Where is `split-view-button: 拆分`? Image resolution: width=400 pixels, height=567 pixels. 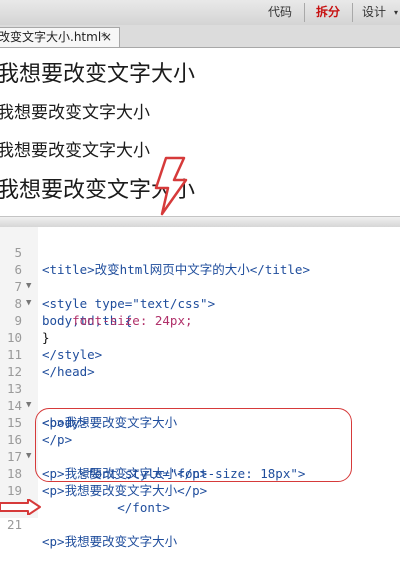
split-view-button: 拆分 is located at coordinates (328, 12).